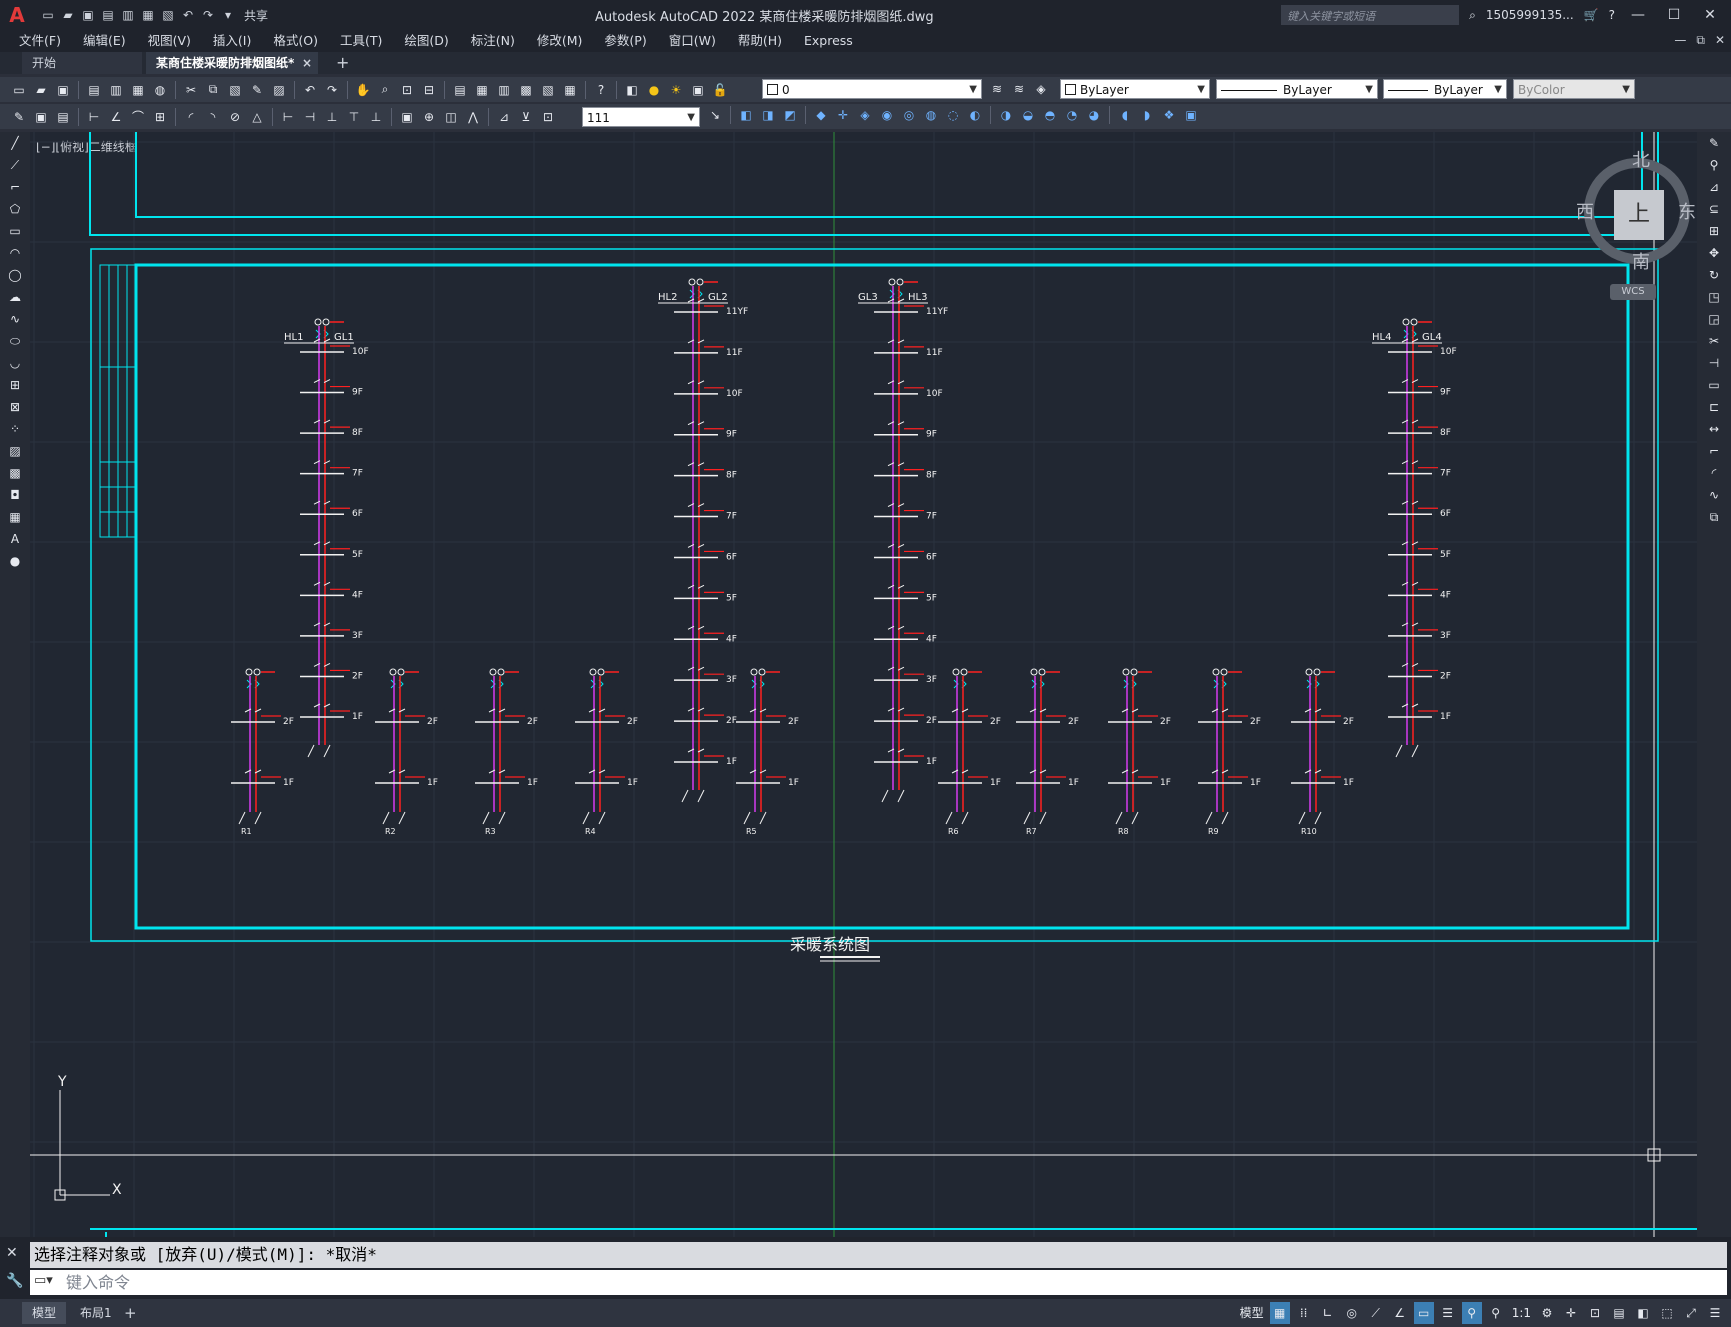 This screenshot has height=1327, width=1731. I want to click on qnew-icon: ▭, so click(19, 90).